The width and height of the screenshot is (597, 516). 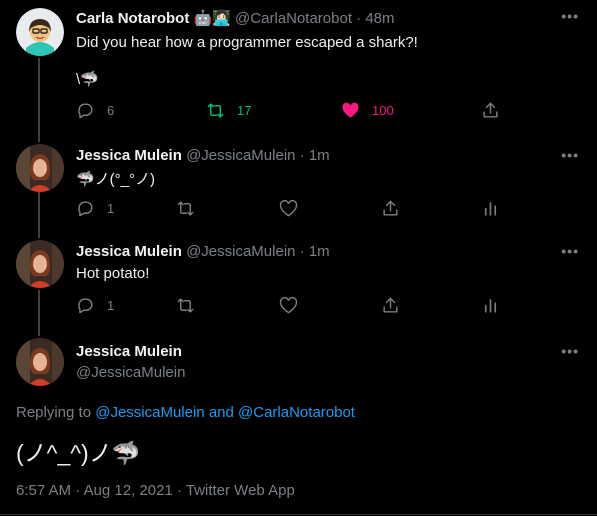 What do you see at coordinates (113, 273) in the screenshot?
I see `tweet-text: Hot potato!` at bounding box center [113, 273].